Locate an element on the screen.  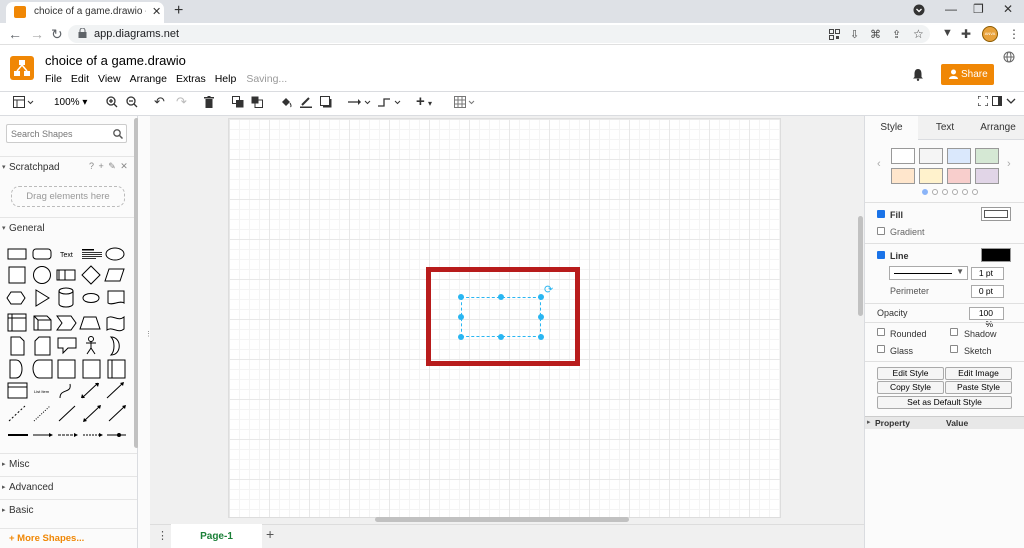
close-tab-icon: ✕ is located at coordinates (156, 11).